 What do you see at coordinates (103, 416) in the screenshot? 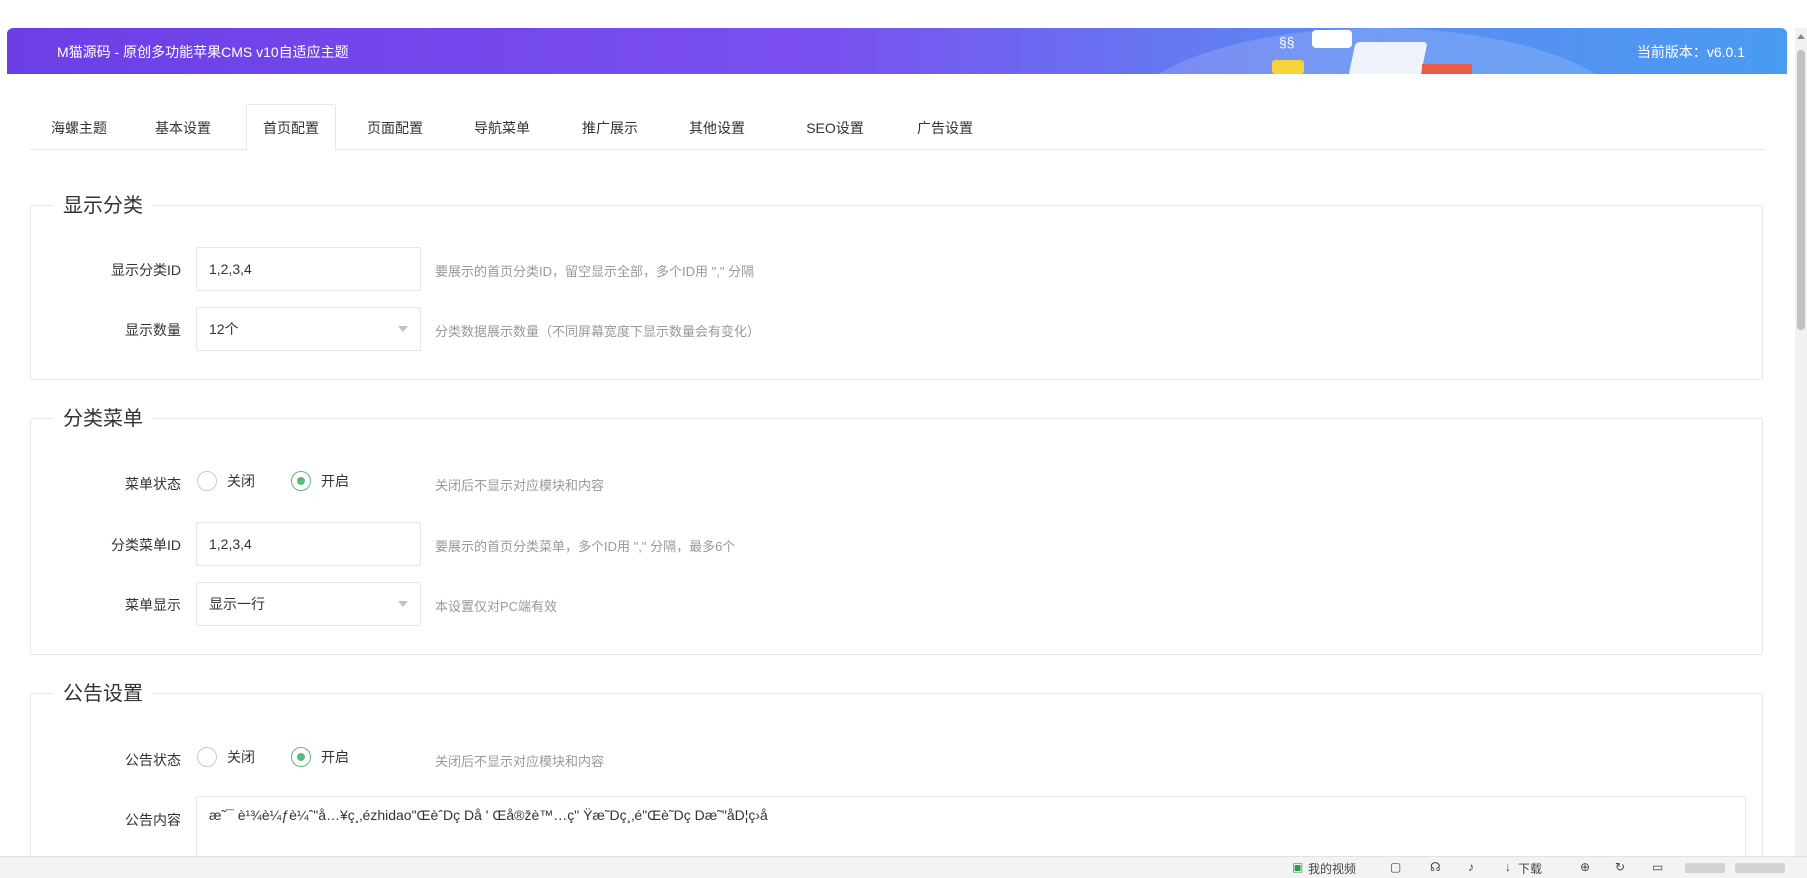
I see `section-title: 分类菜单` at bounding box center [103, 416].